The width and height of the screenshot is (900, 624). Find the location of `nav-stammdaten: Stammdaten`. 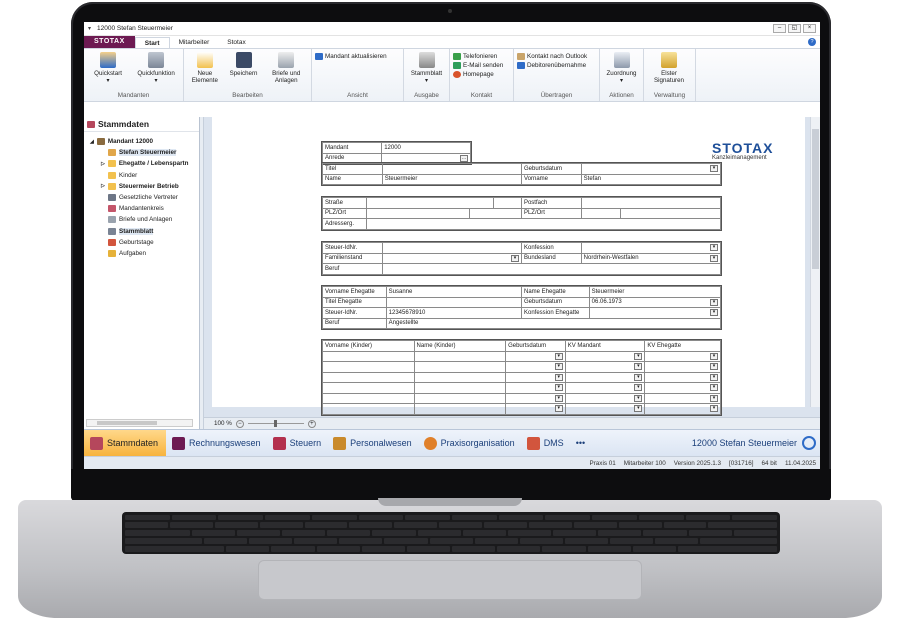

nav-stammdaten: Stammdaten is located at coordinates (125, 443).